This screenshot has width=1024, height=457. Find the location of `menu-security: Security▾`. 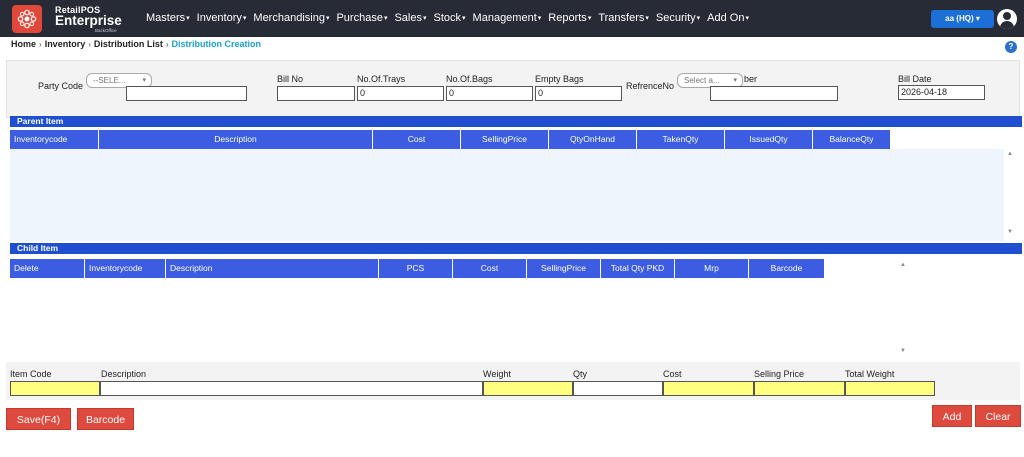

menu-security: Security▾ is located at coordinates (678, 18).